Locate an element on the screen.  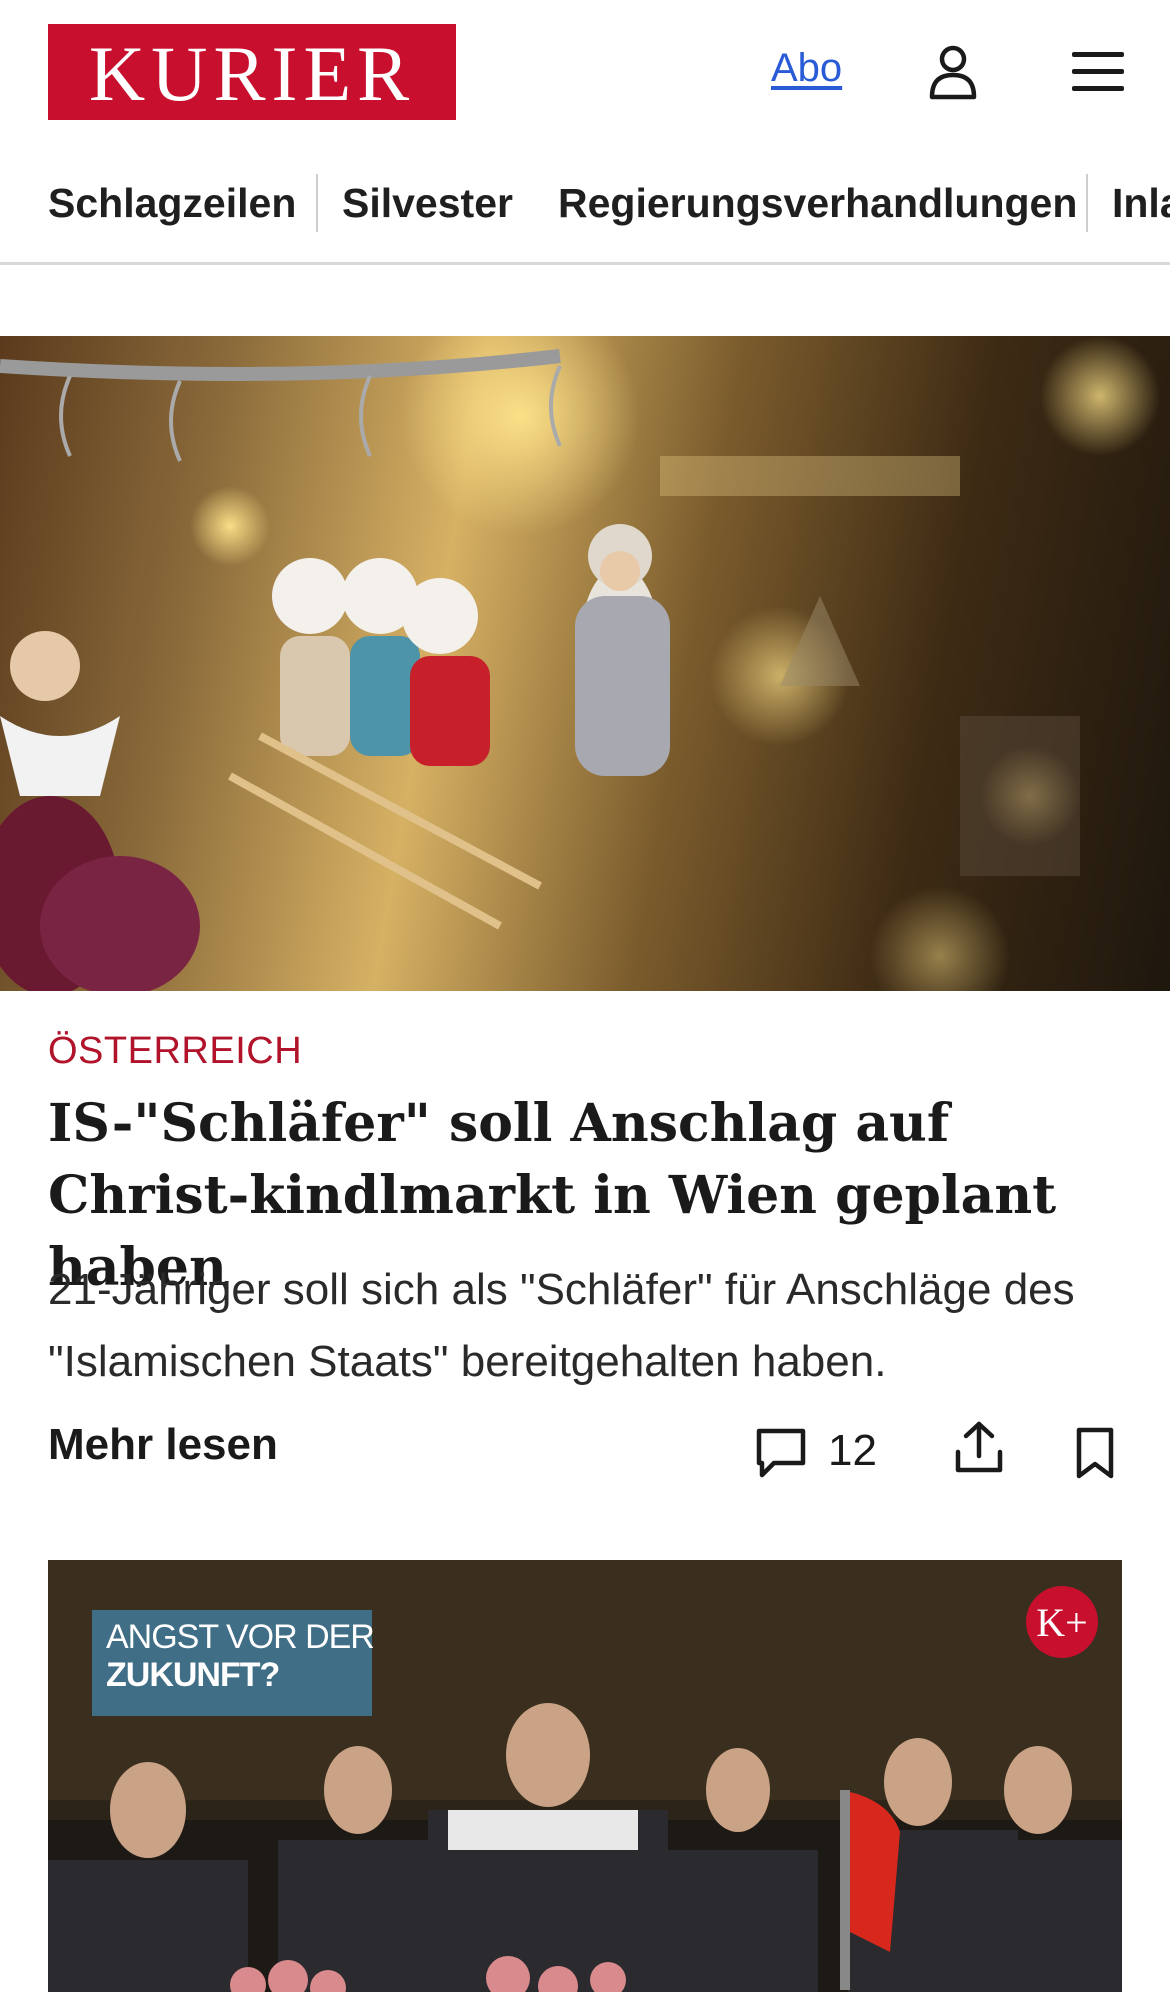
menu-icon is located at coordinates (1098, 72).